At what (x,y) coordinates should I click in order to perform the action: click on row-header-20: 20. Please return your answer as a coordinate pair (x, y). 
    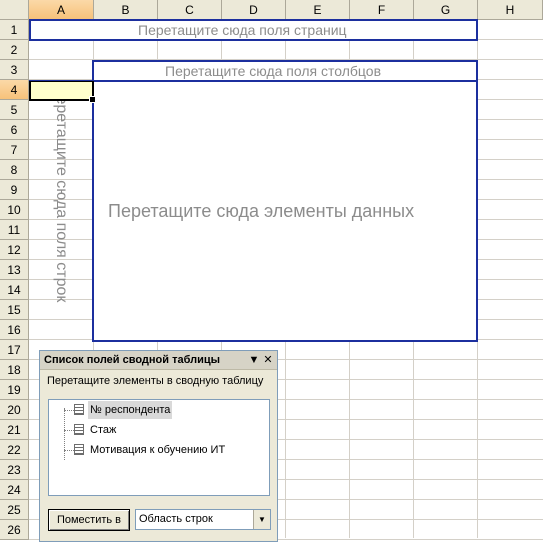
    Looking at the image, I should click on (14, 410).